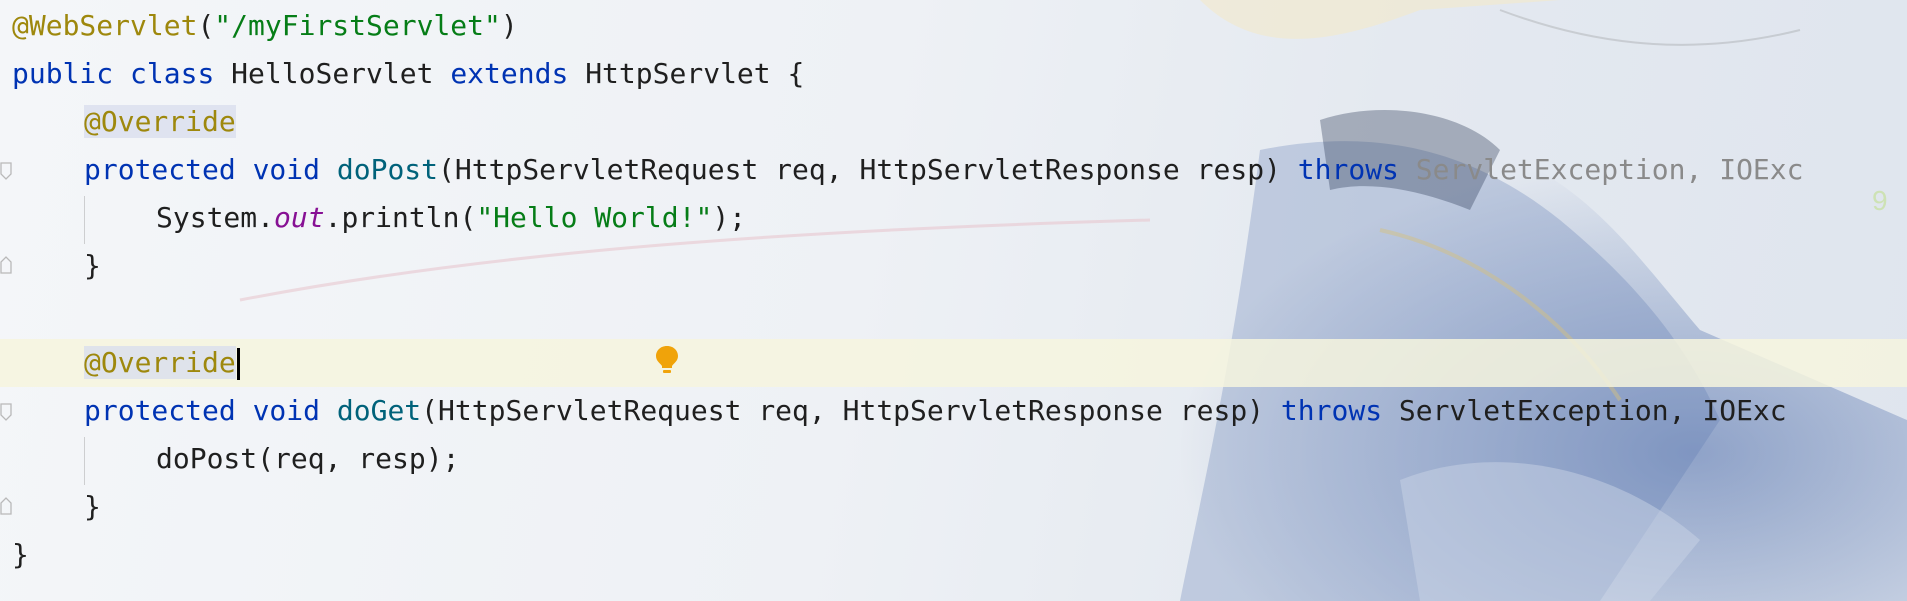 The height and width of the screenshot is (601, 1907). Describe the element at coordinates (1880, 200) in the screenshot. I see `svg-text: 9` at that location.